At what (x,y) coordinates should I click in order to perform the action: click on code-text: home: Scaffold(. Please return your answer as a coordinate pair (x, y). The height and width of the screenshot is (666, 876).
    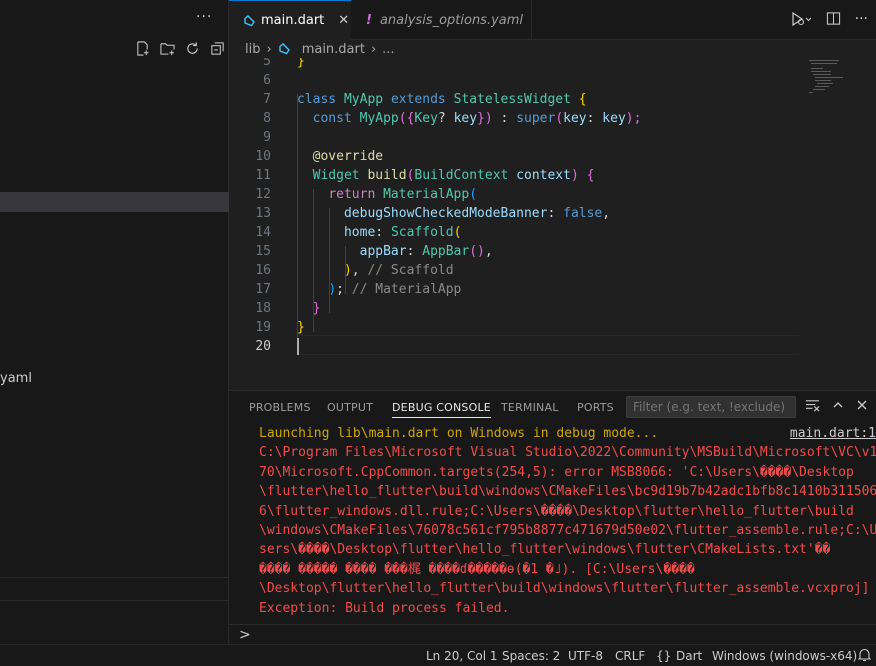
    Looking at the image, I should click on (402, 232).